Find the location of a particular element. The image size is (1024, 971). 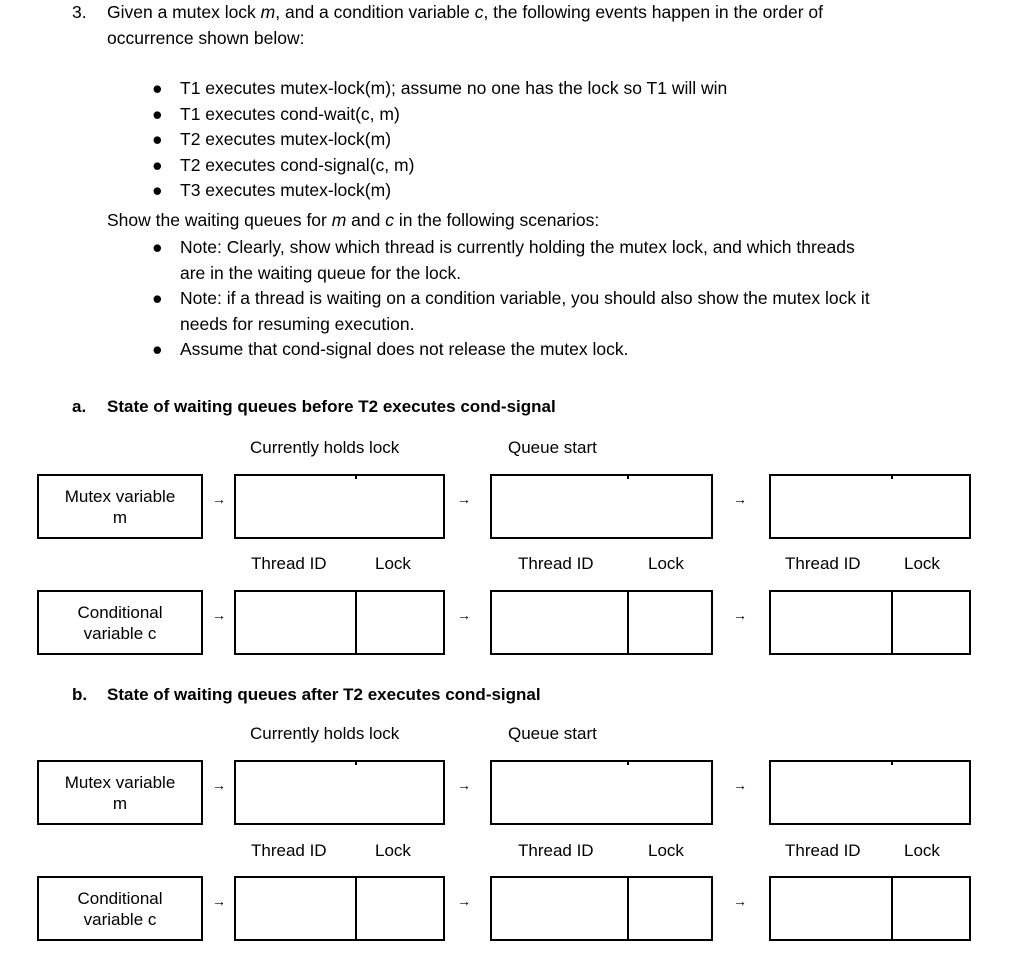

cond-queue-cell-3-b is located at coordinates (870, 908).